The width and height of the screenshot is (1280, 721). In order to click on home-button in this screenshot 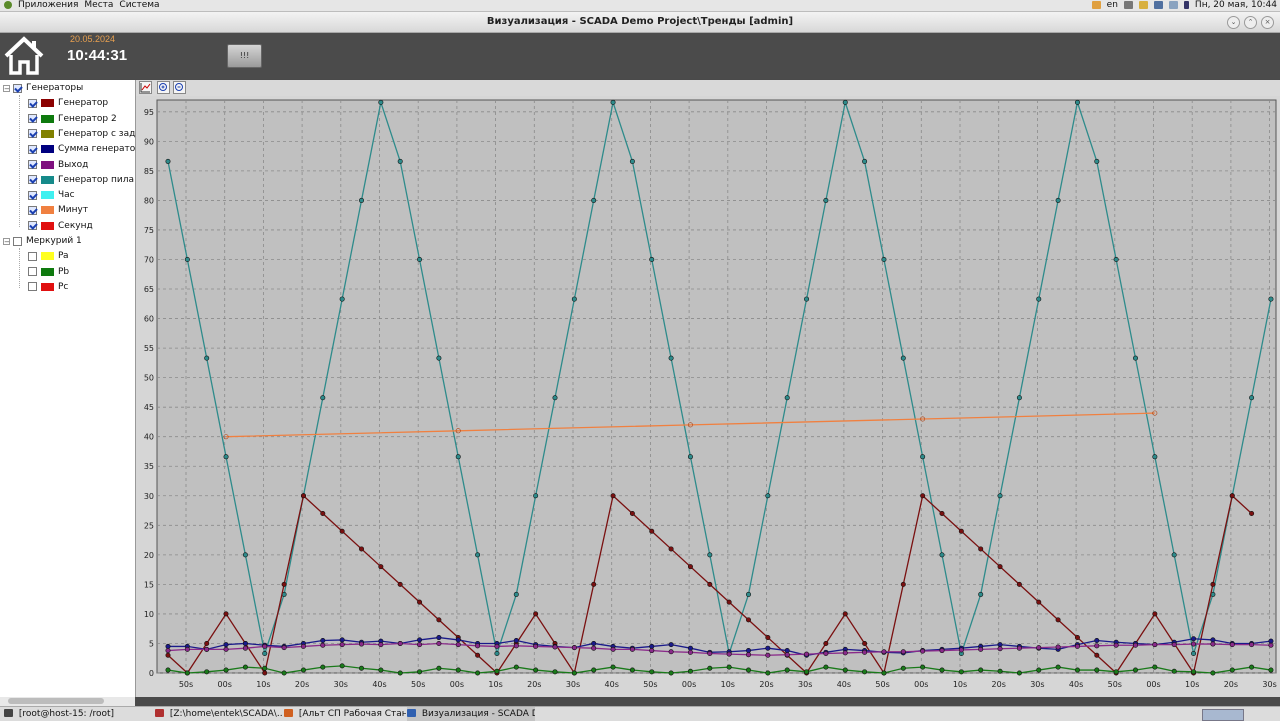, I will do `click(24, 56)`.